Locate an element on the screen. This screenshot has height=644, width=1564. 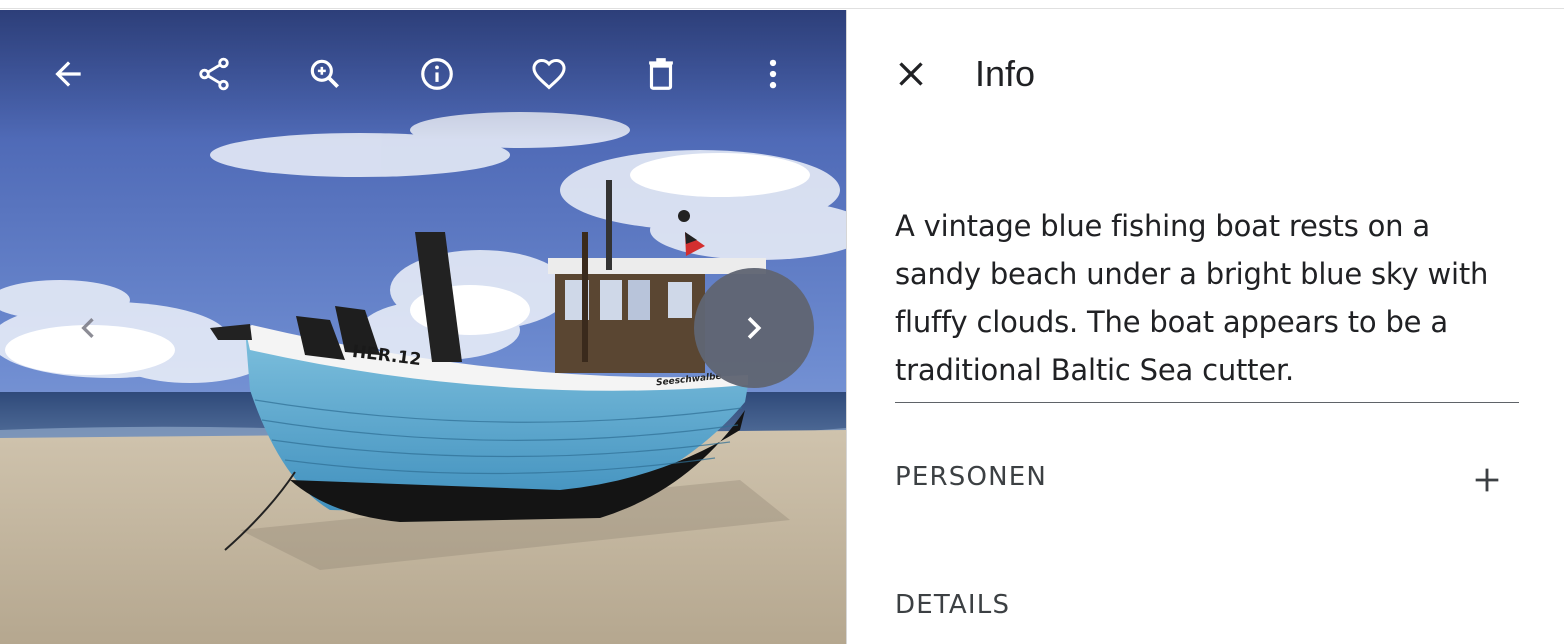
close-icon is located at coordinates (911, 74).